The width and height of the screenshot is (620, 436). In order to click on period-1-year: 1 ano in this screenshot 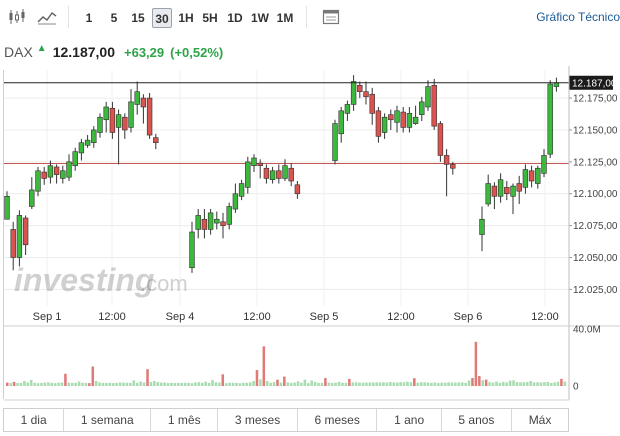, I will do `click(409, 420)`.